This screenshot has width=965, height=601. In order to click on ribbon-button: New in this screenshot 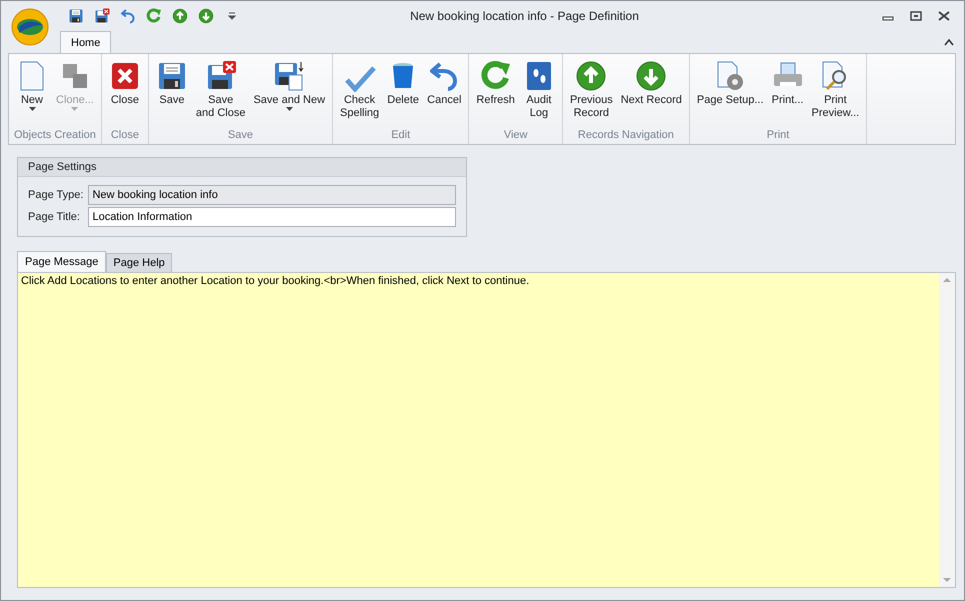, I will do `click(32, 91)`.